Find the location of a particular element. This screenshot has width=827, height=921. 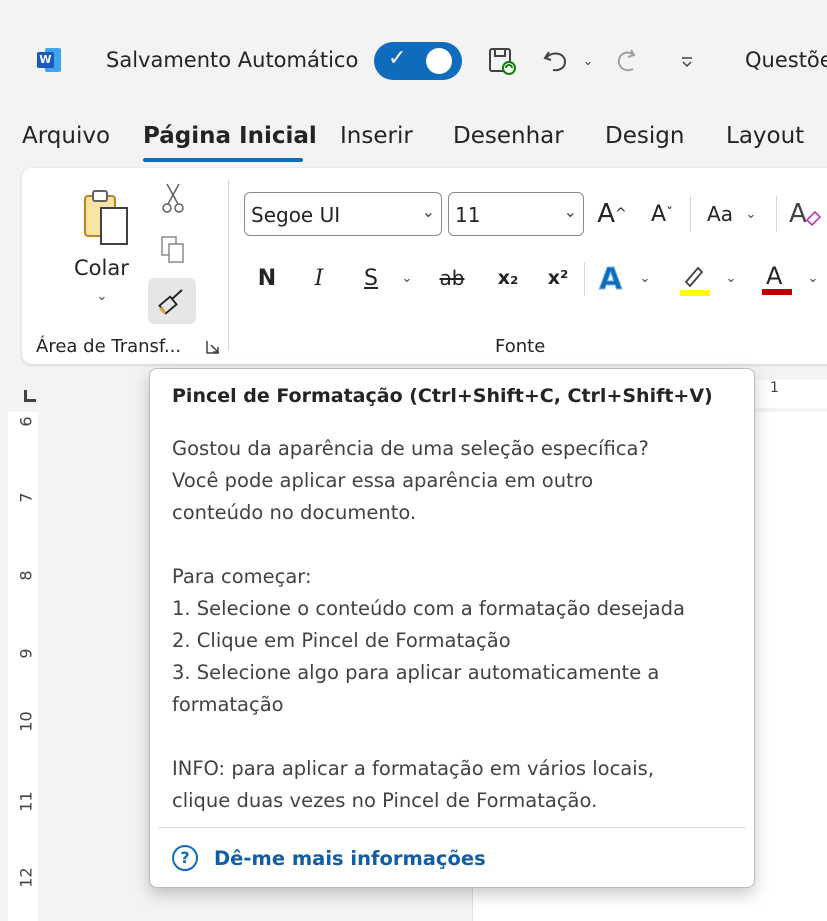

autosave-label: Salvamento Automático is located at coordinates (232, 60).